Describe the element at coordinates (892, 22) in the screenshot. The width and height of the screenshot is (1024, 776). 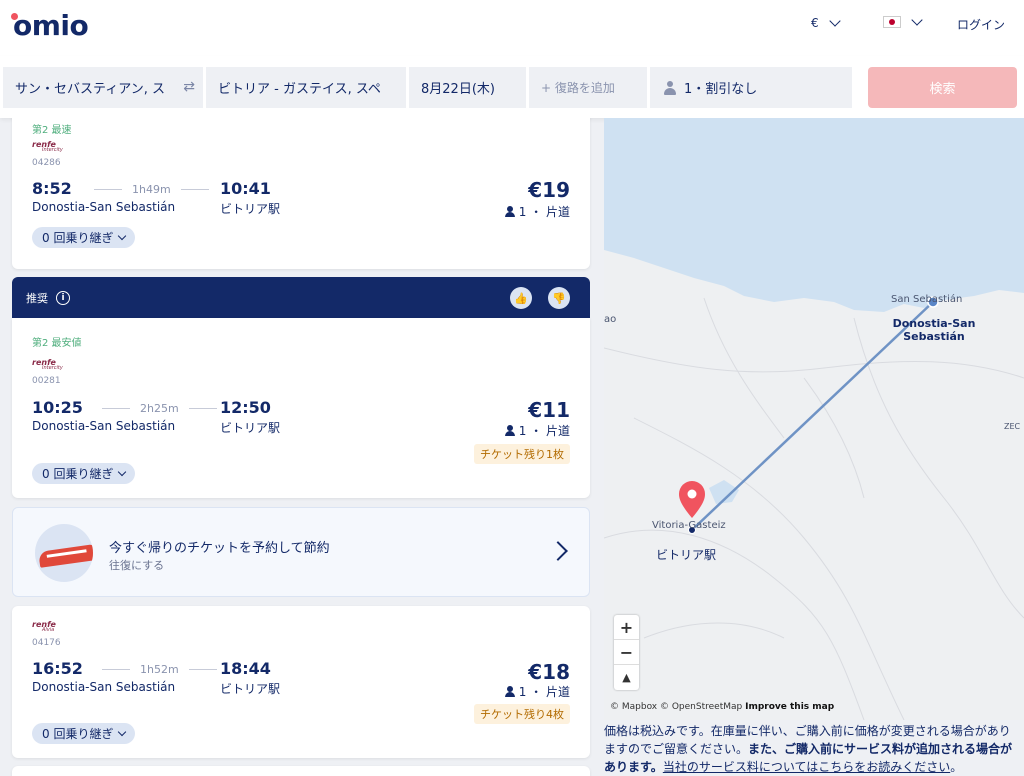
I see `japan-flag-icon` at that location.